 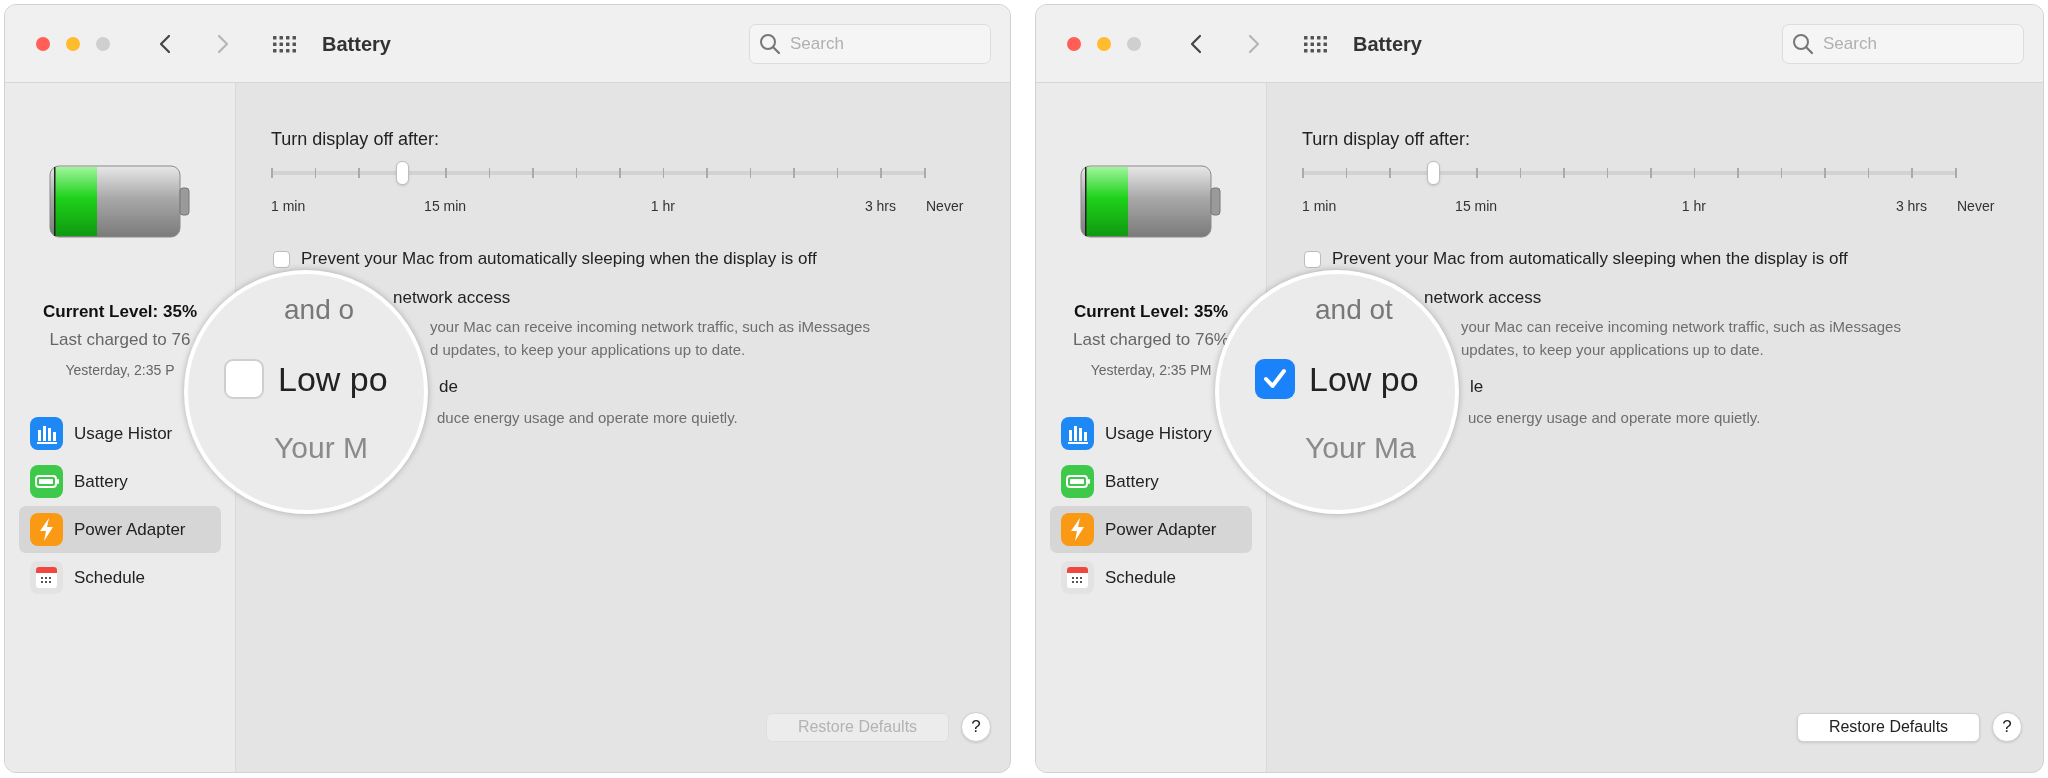 I want to click on last-charged-label: Last charged to 76, so click(x=120, y=340).